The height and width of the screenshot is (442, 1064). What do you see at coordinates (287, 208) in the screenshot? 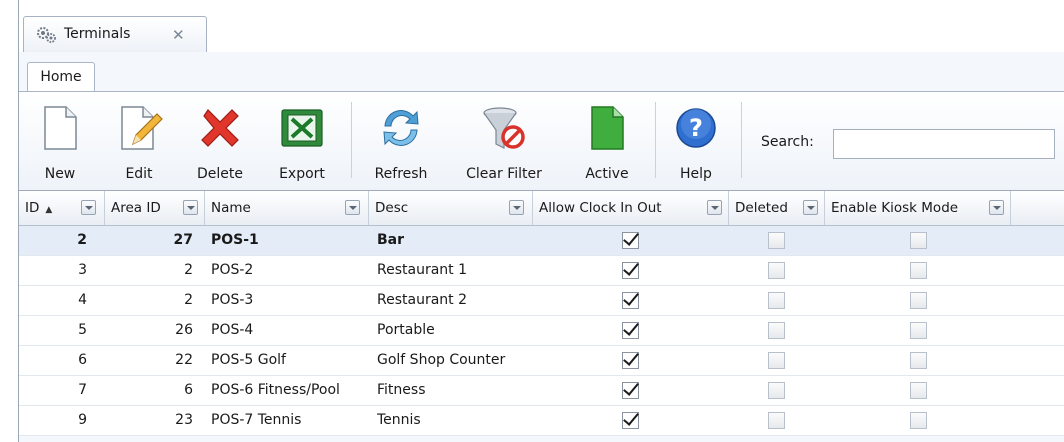
I see `column-header-name: Name` at bounding box center [287, 208].